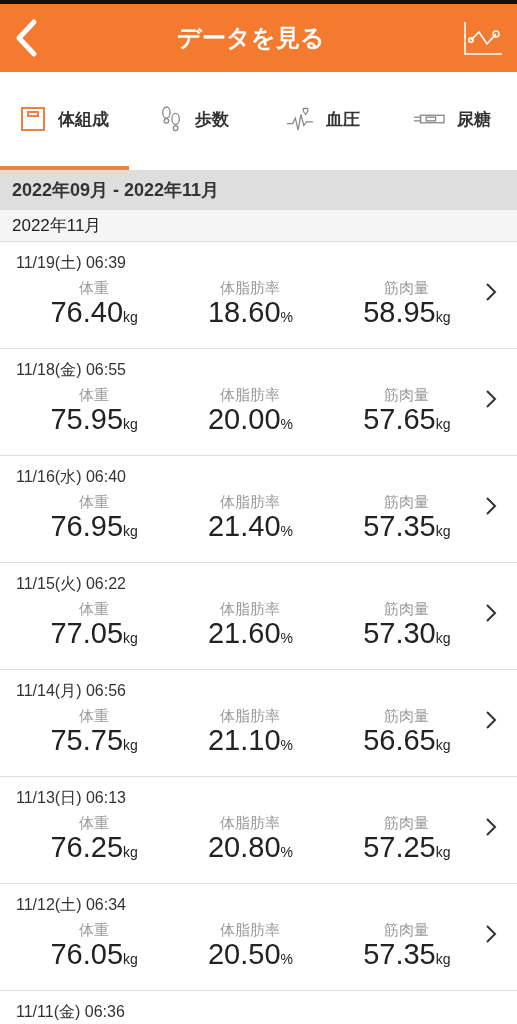  What do you see at coordinates (26, 38) in the screenshot?
I see `back-icon` at bounding box center [26, 38].